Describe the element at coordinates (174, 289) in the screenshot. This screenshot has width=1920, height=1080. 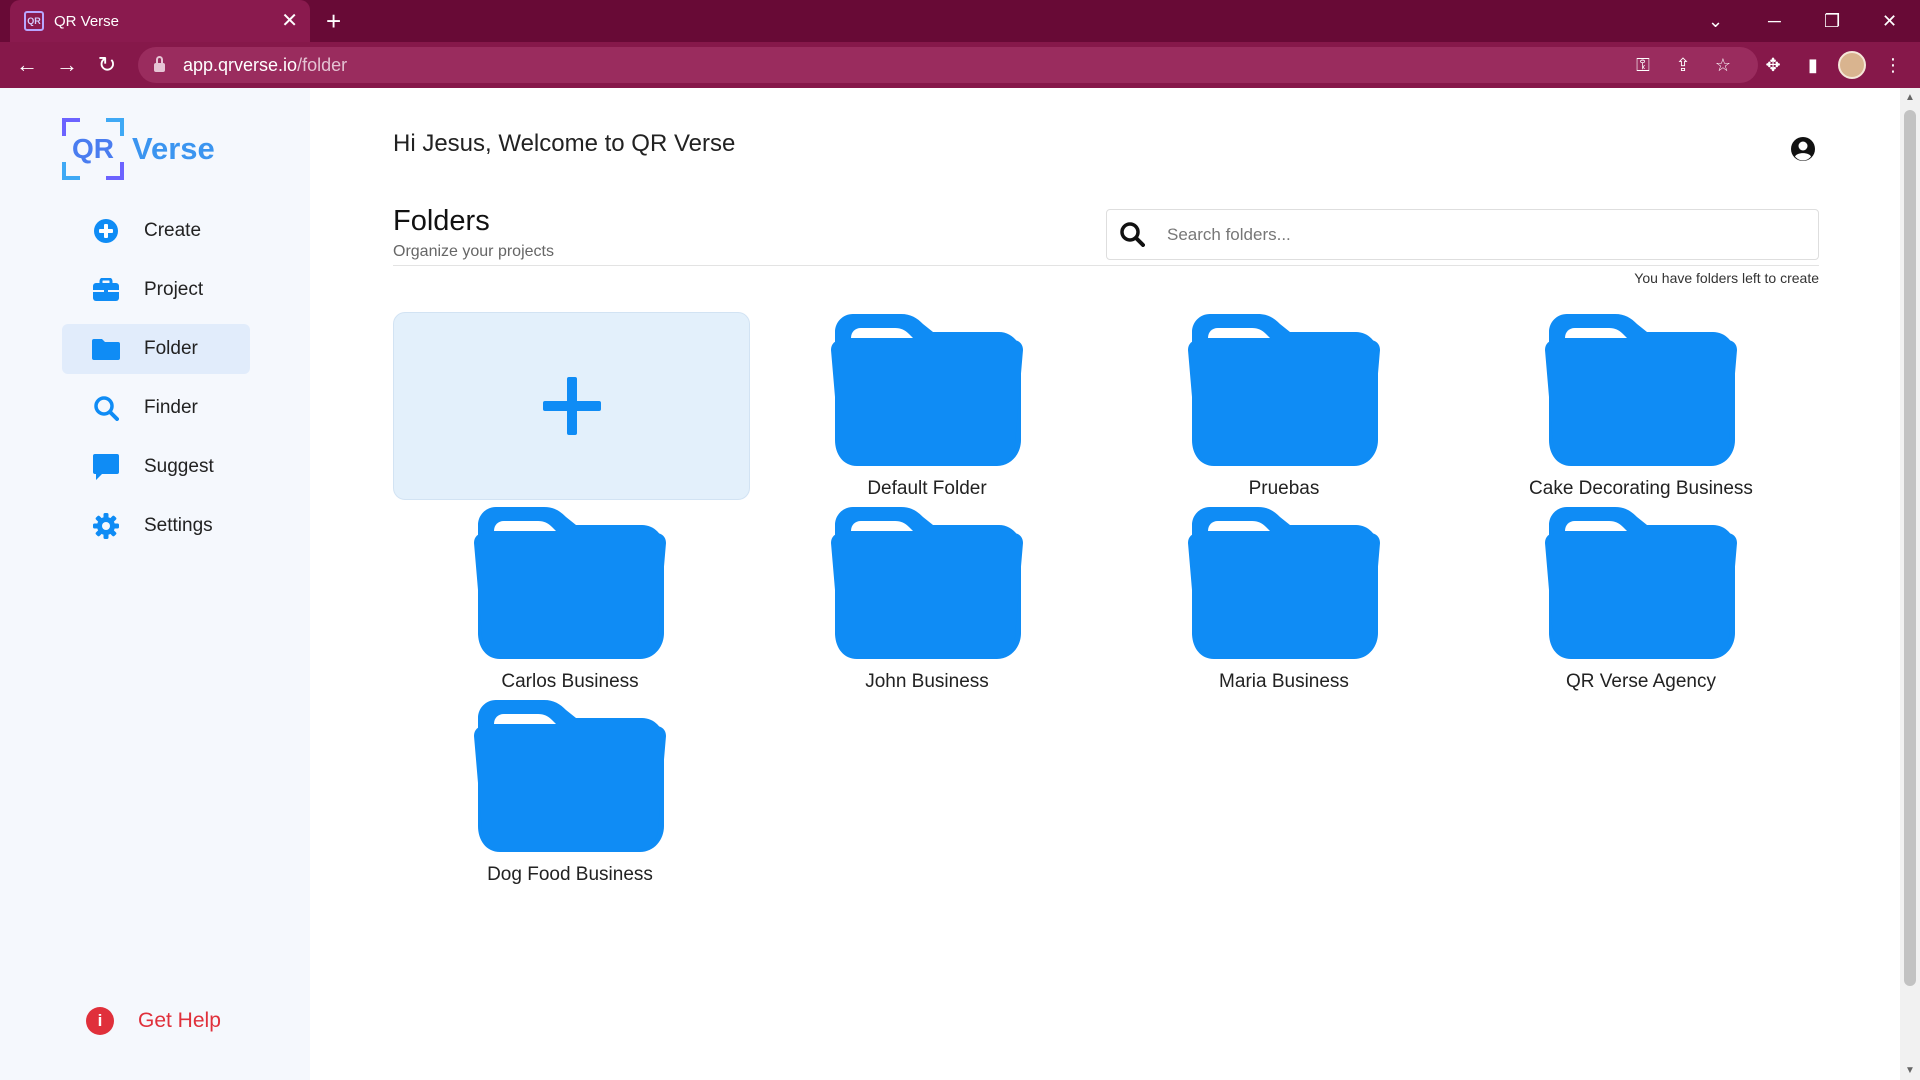
I see `sidebar-item-label: Project` at that location.